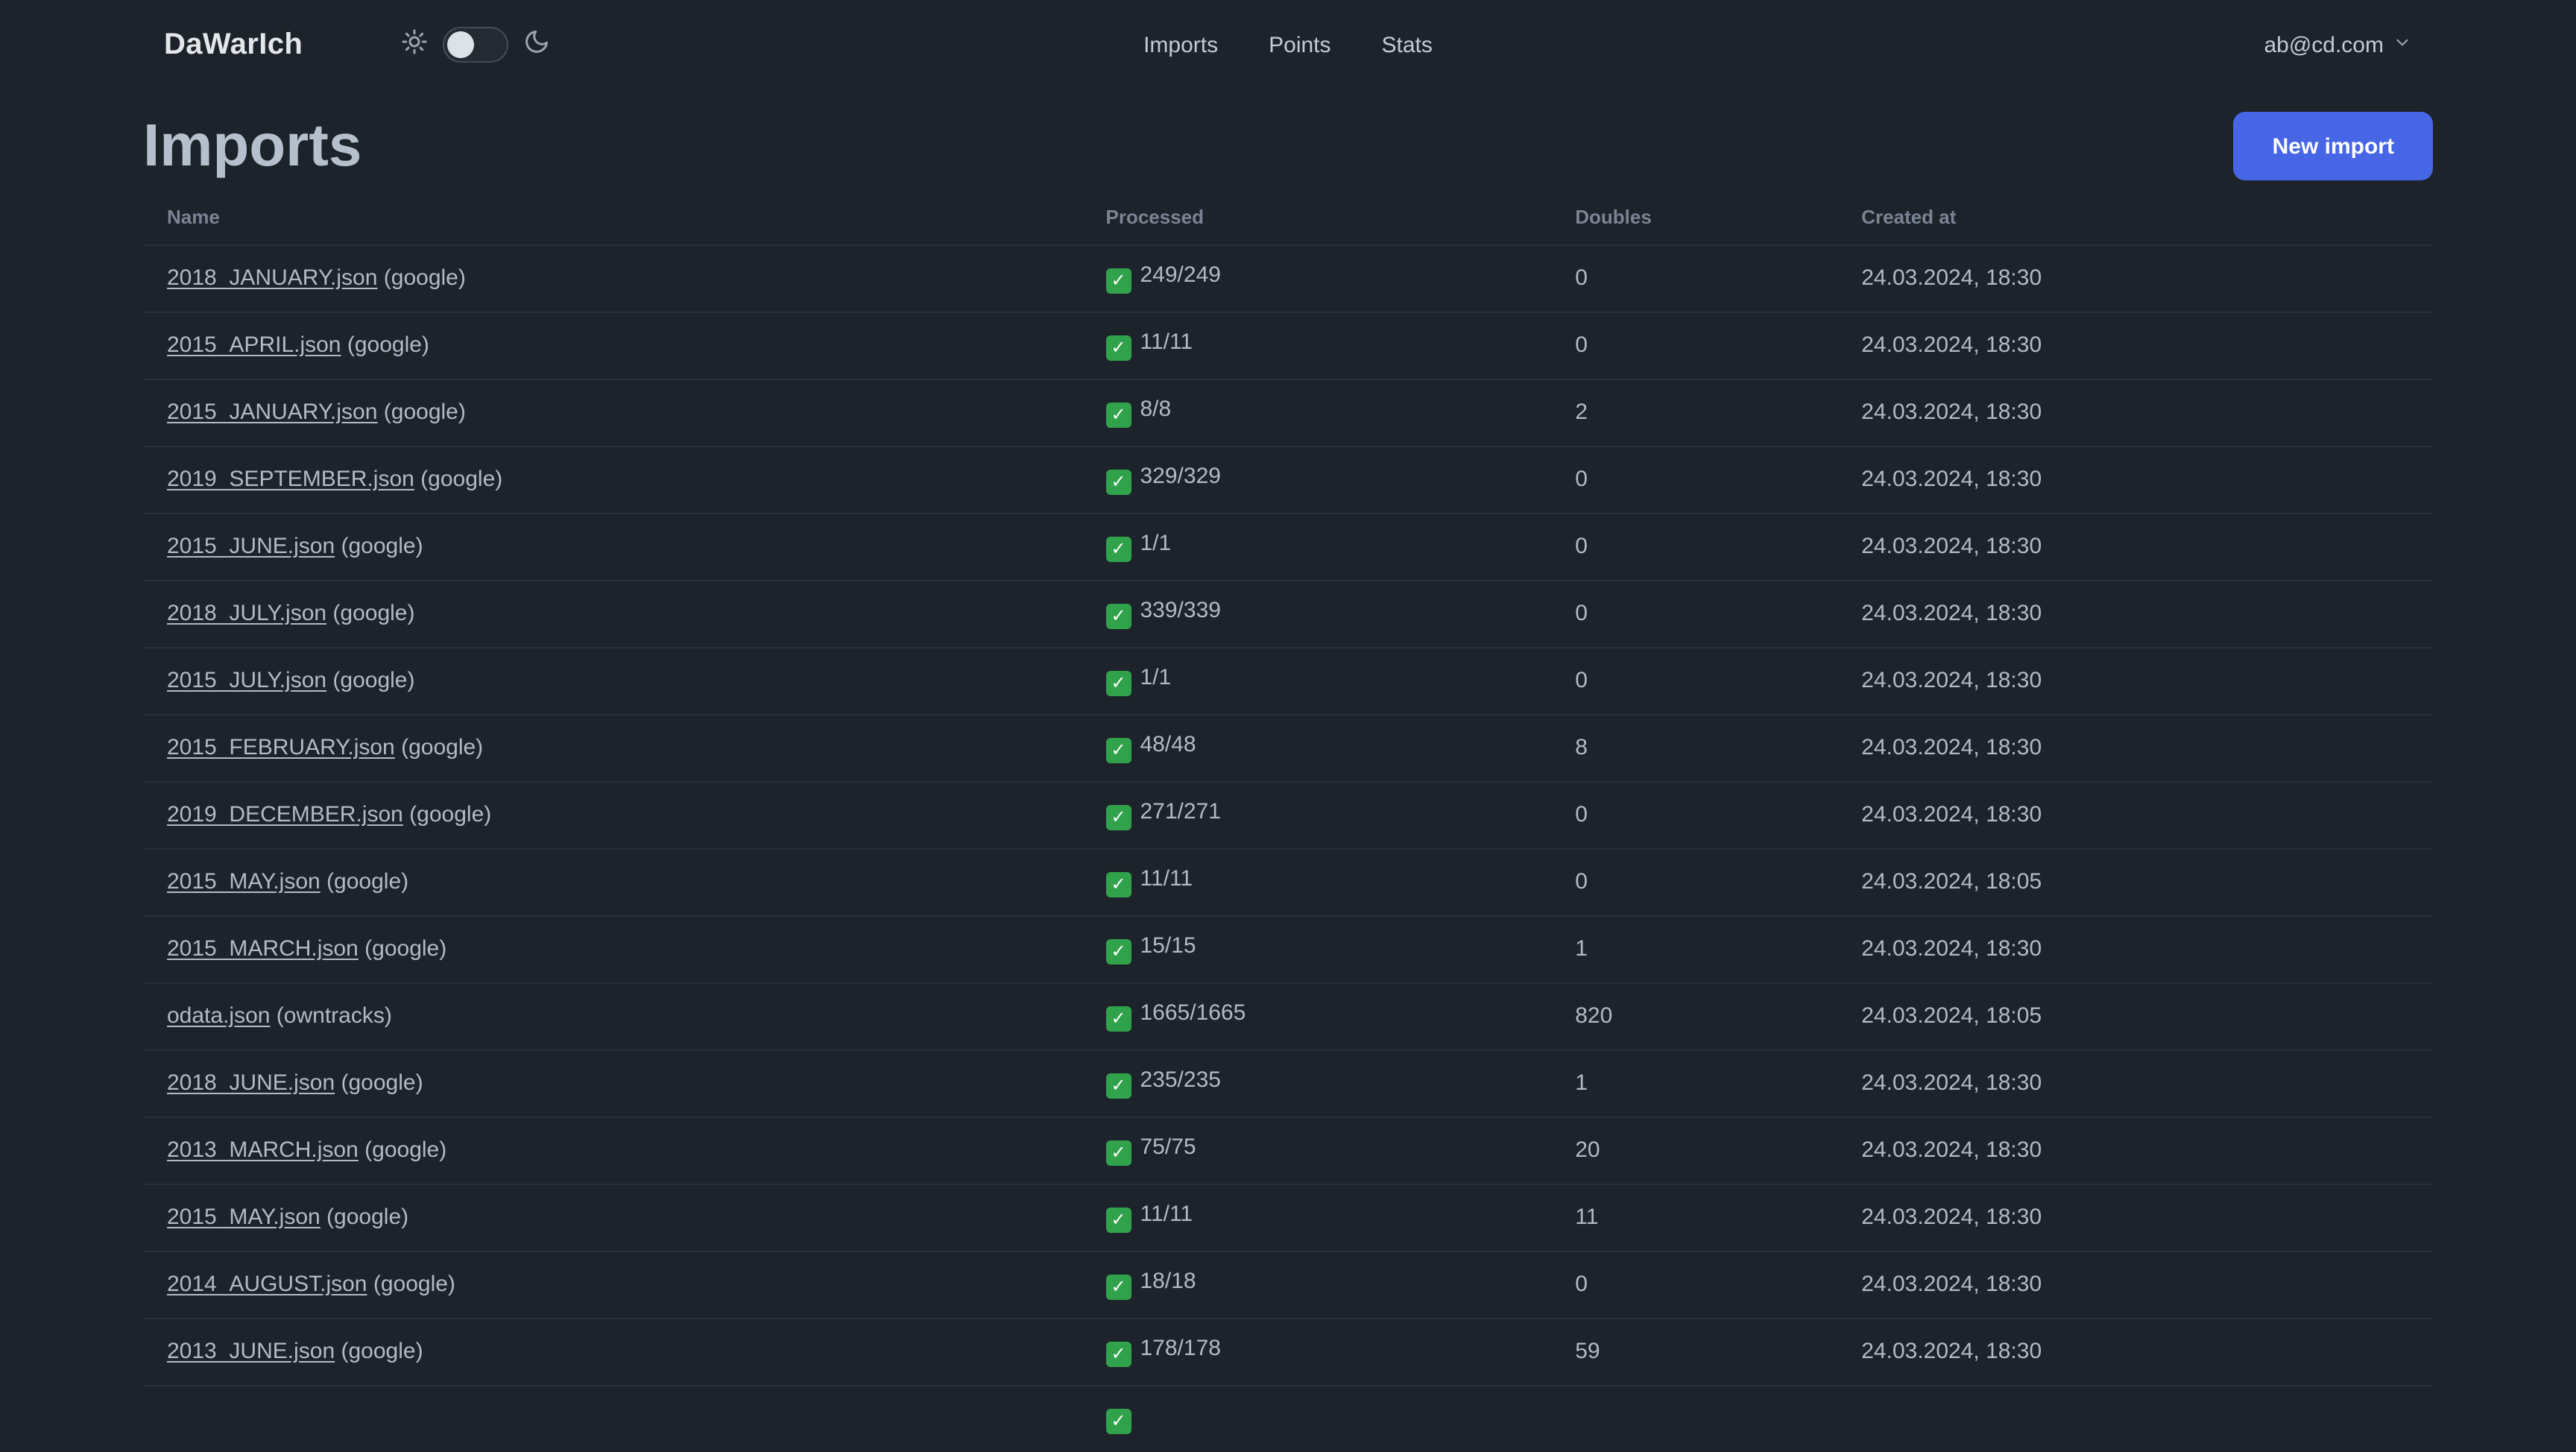 Image resolution: width=2576 pixels, height=1452 pixels. I want to click on import-file-link: 2018_JULY.json, so click(247, 613).